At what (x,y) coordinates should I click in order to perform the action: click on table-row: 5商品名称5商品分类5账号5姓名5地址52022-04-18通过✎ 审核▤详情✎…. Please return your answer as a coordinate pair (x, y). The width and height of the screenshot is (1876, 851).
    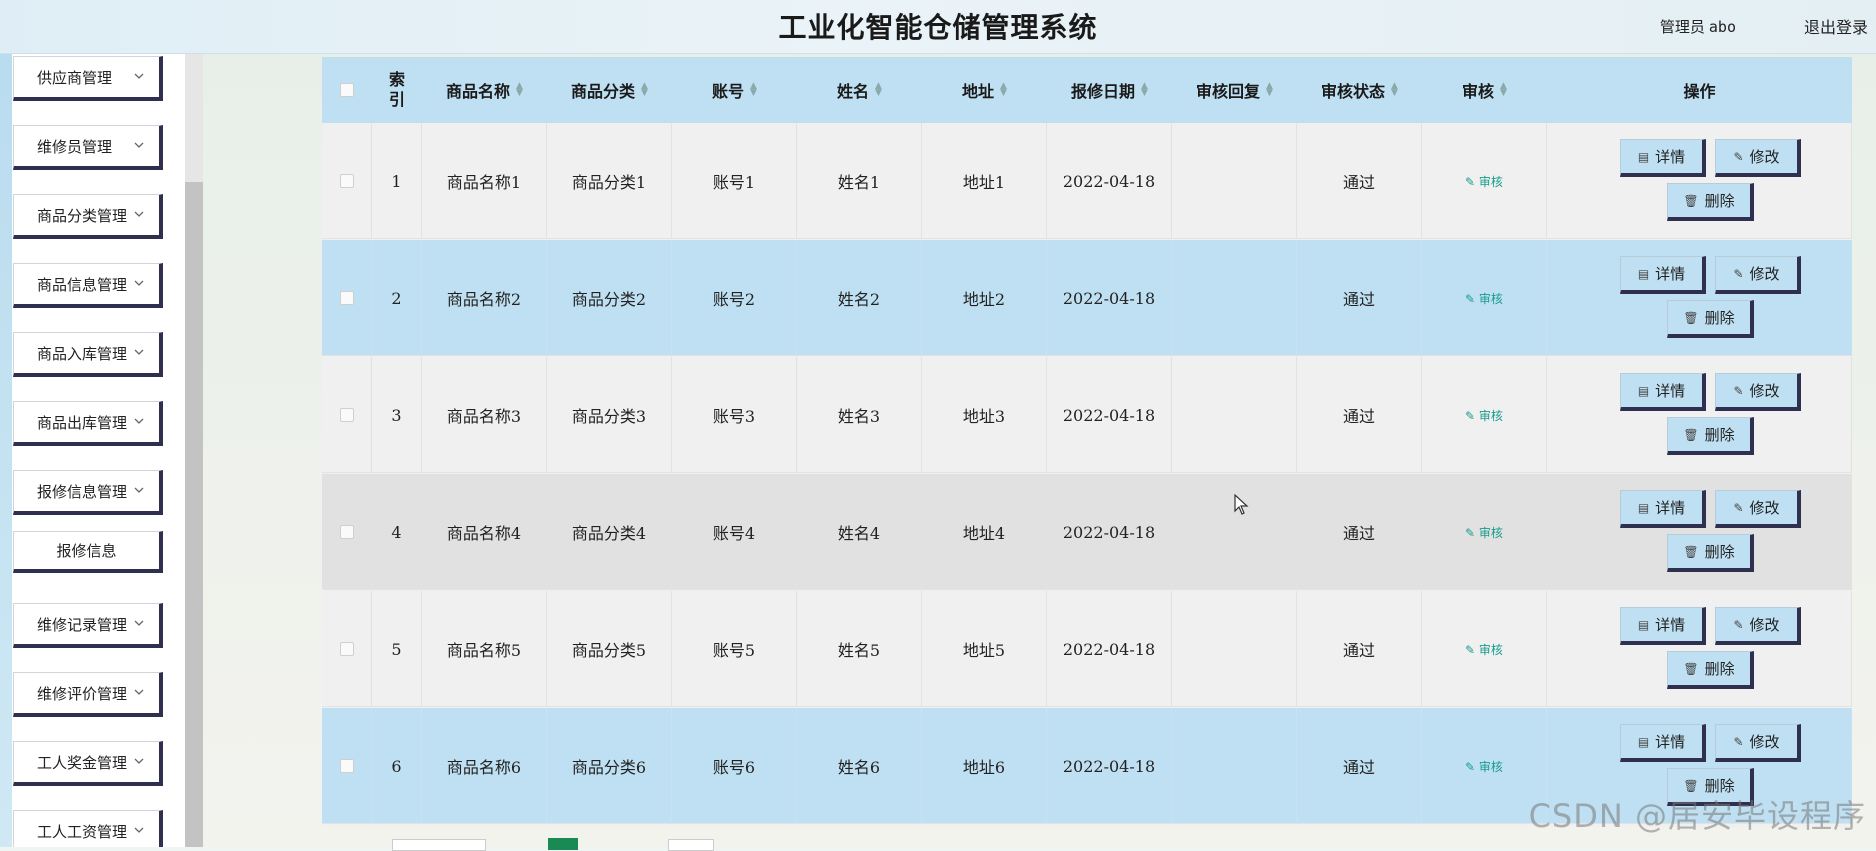
    Looking at the image, I should click on (1087, 649).